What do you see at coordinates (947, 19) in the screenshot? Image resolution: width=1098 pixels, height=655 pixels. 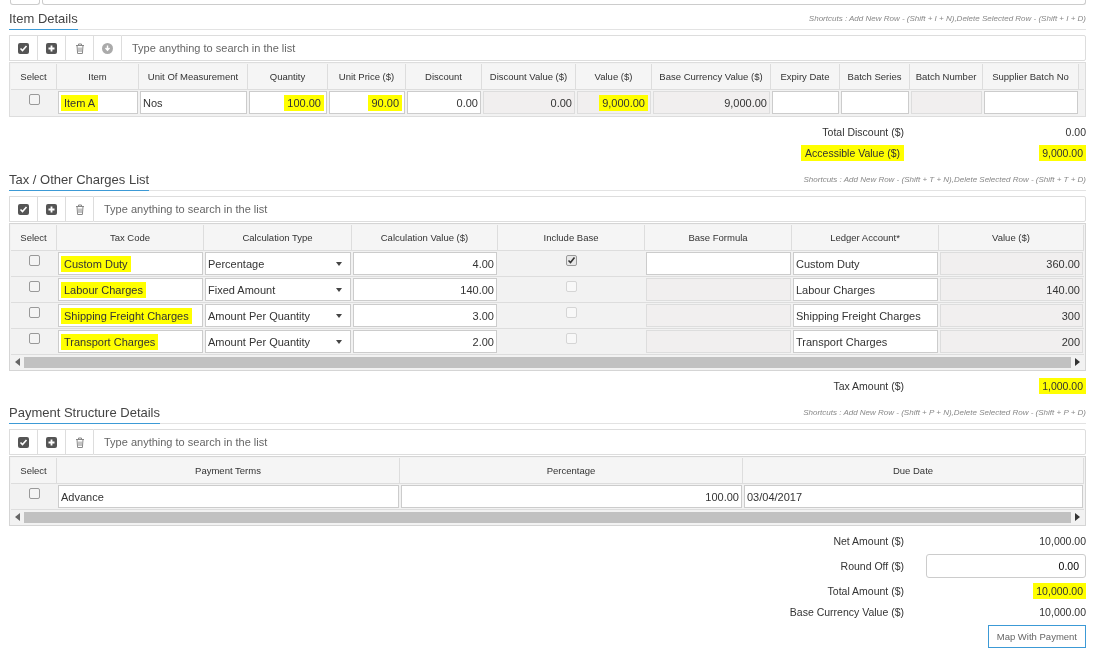 I see `shortcuts-hint: Shortcuts : Add New Row - (Shift + I + N),Delete Selected Row - (Shift + I + D)` at bounding box center [947, 19].